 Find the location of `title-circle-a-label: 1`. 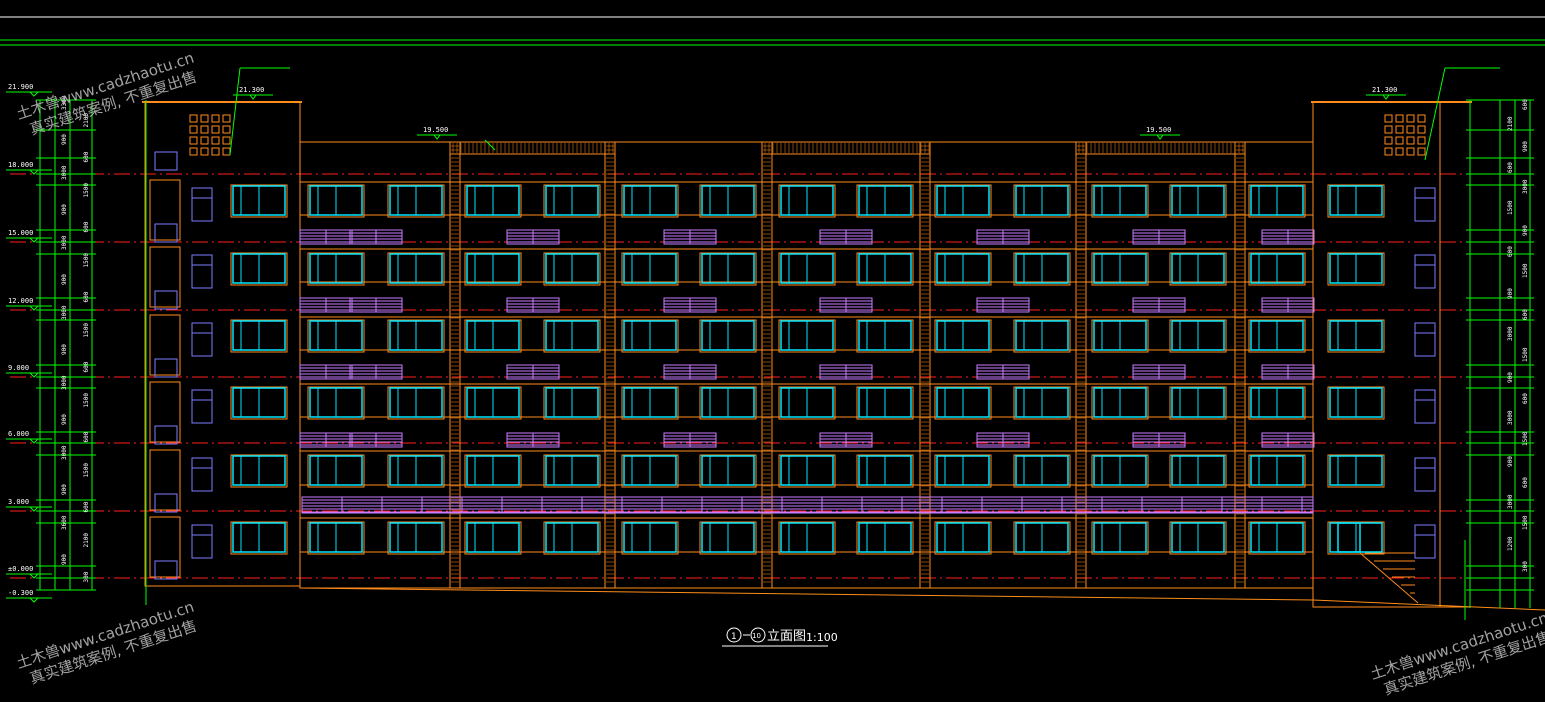

title-circle-a-label: 1 is located at coordinates (734, 637).